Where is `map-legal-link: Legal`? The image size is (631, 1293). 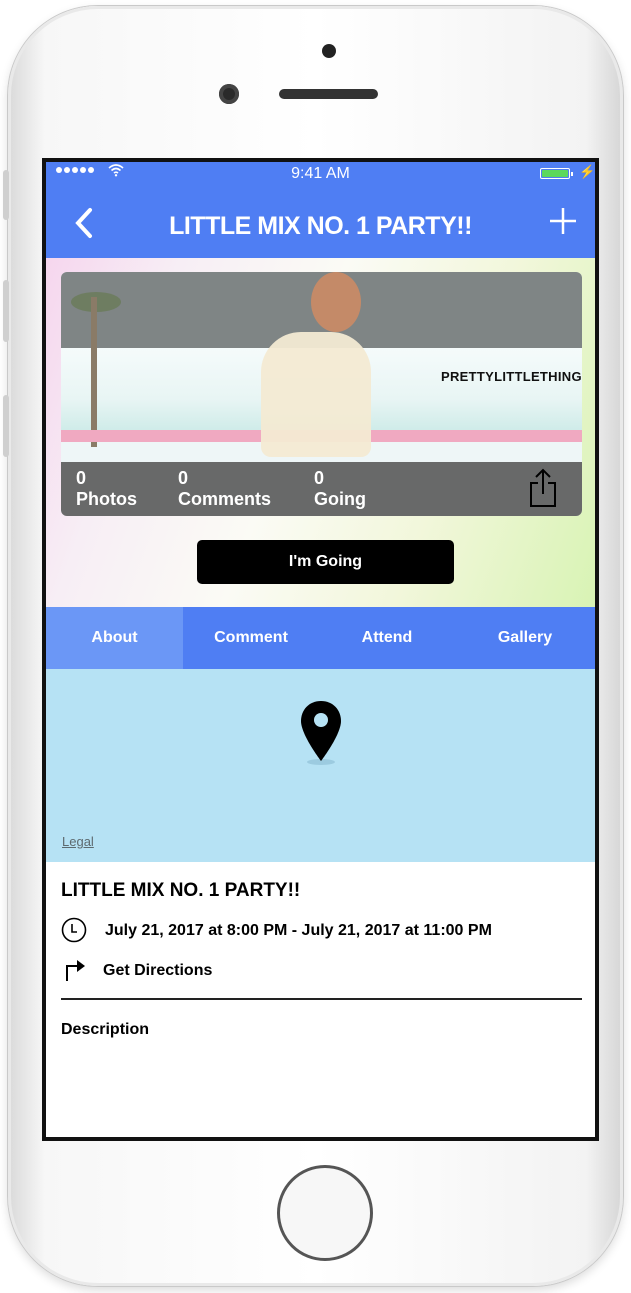 map-legal-link: Legal is located at coordinates (78, 841).